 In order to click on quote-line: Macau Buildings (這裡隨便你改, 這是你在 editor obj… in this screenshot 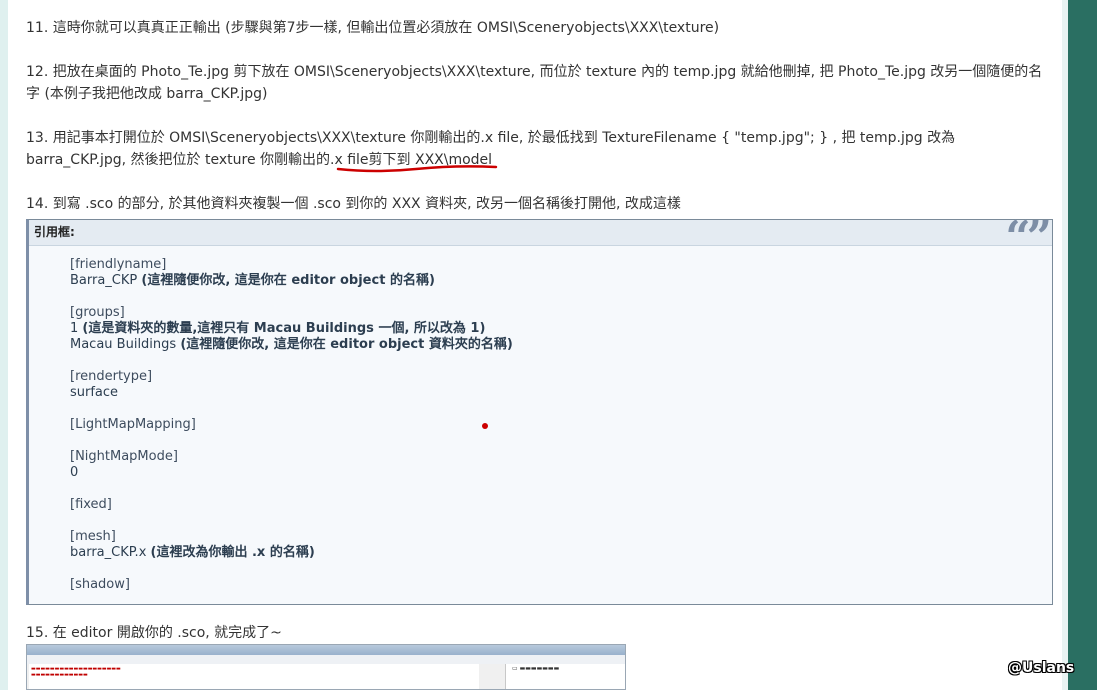, I will do `click(291, 345)`.